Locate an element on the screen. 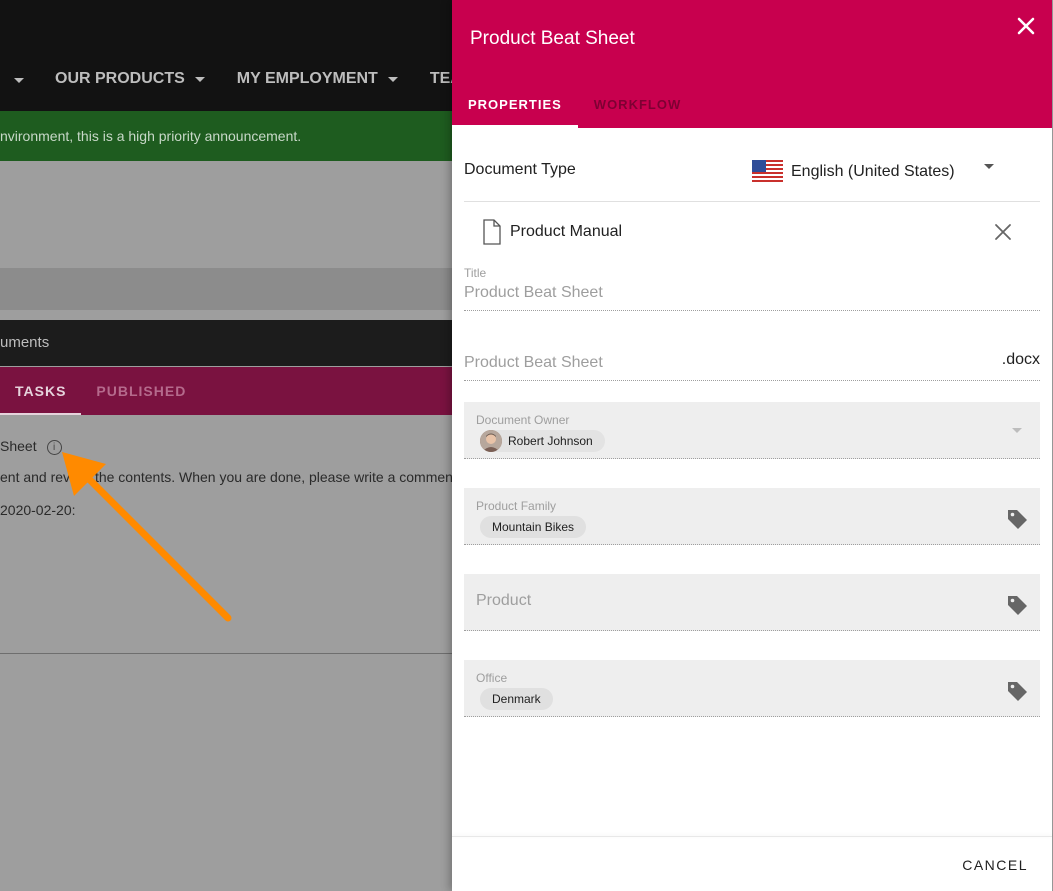 This screenshot has width=1053, height=891. nav-label: MY EMPLOYMENT is located at coordinates (307, 78).